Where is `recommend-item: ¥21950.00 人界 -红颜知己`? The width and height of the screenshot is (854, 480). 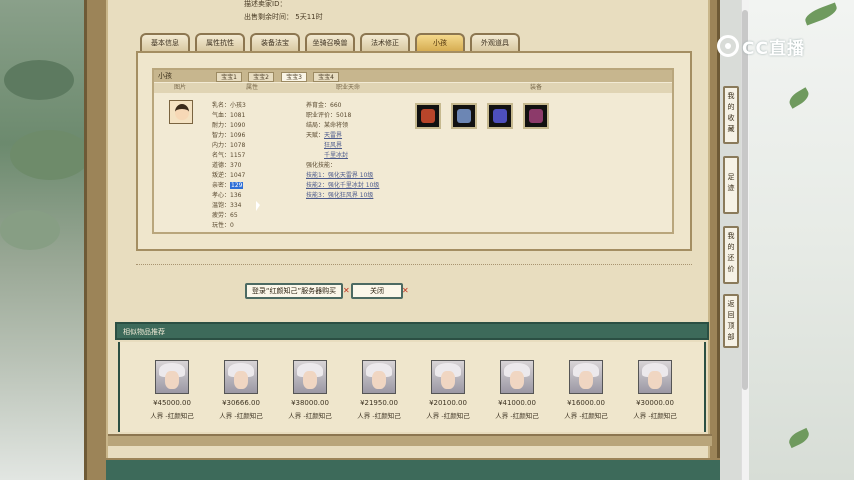 recommend-item: ¥21950.00 人界 -红颜知己 is located at coordinates (379, 390).